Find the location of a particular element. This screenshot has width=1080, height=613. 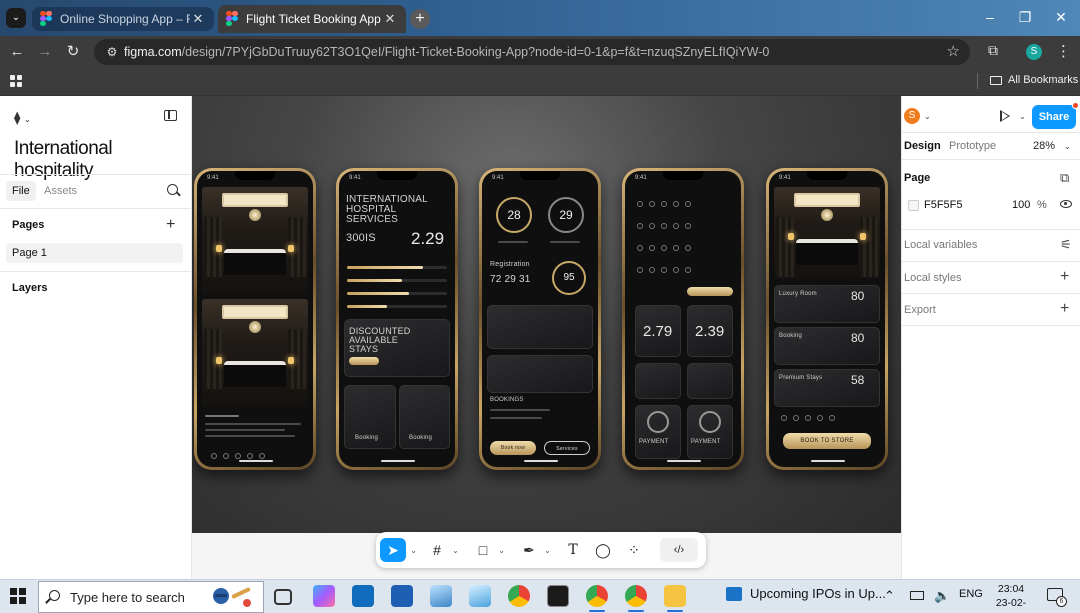

profile-avatar: S is located at coordinates (1034, 52).